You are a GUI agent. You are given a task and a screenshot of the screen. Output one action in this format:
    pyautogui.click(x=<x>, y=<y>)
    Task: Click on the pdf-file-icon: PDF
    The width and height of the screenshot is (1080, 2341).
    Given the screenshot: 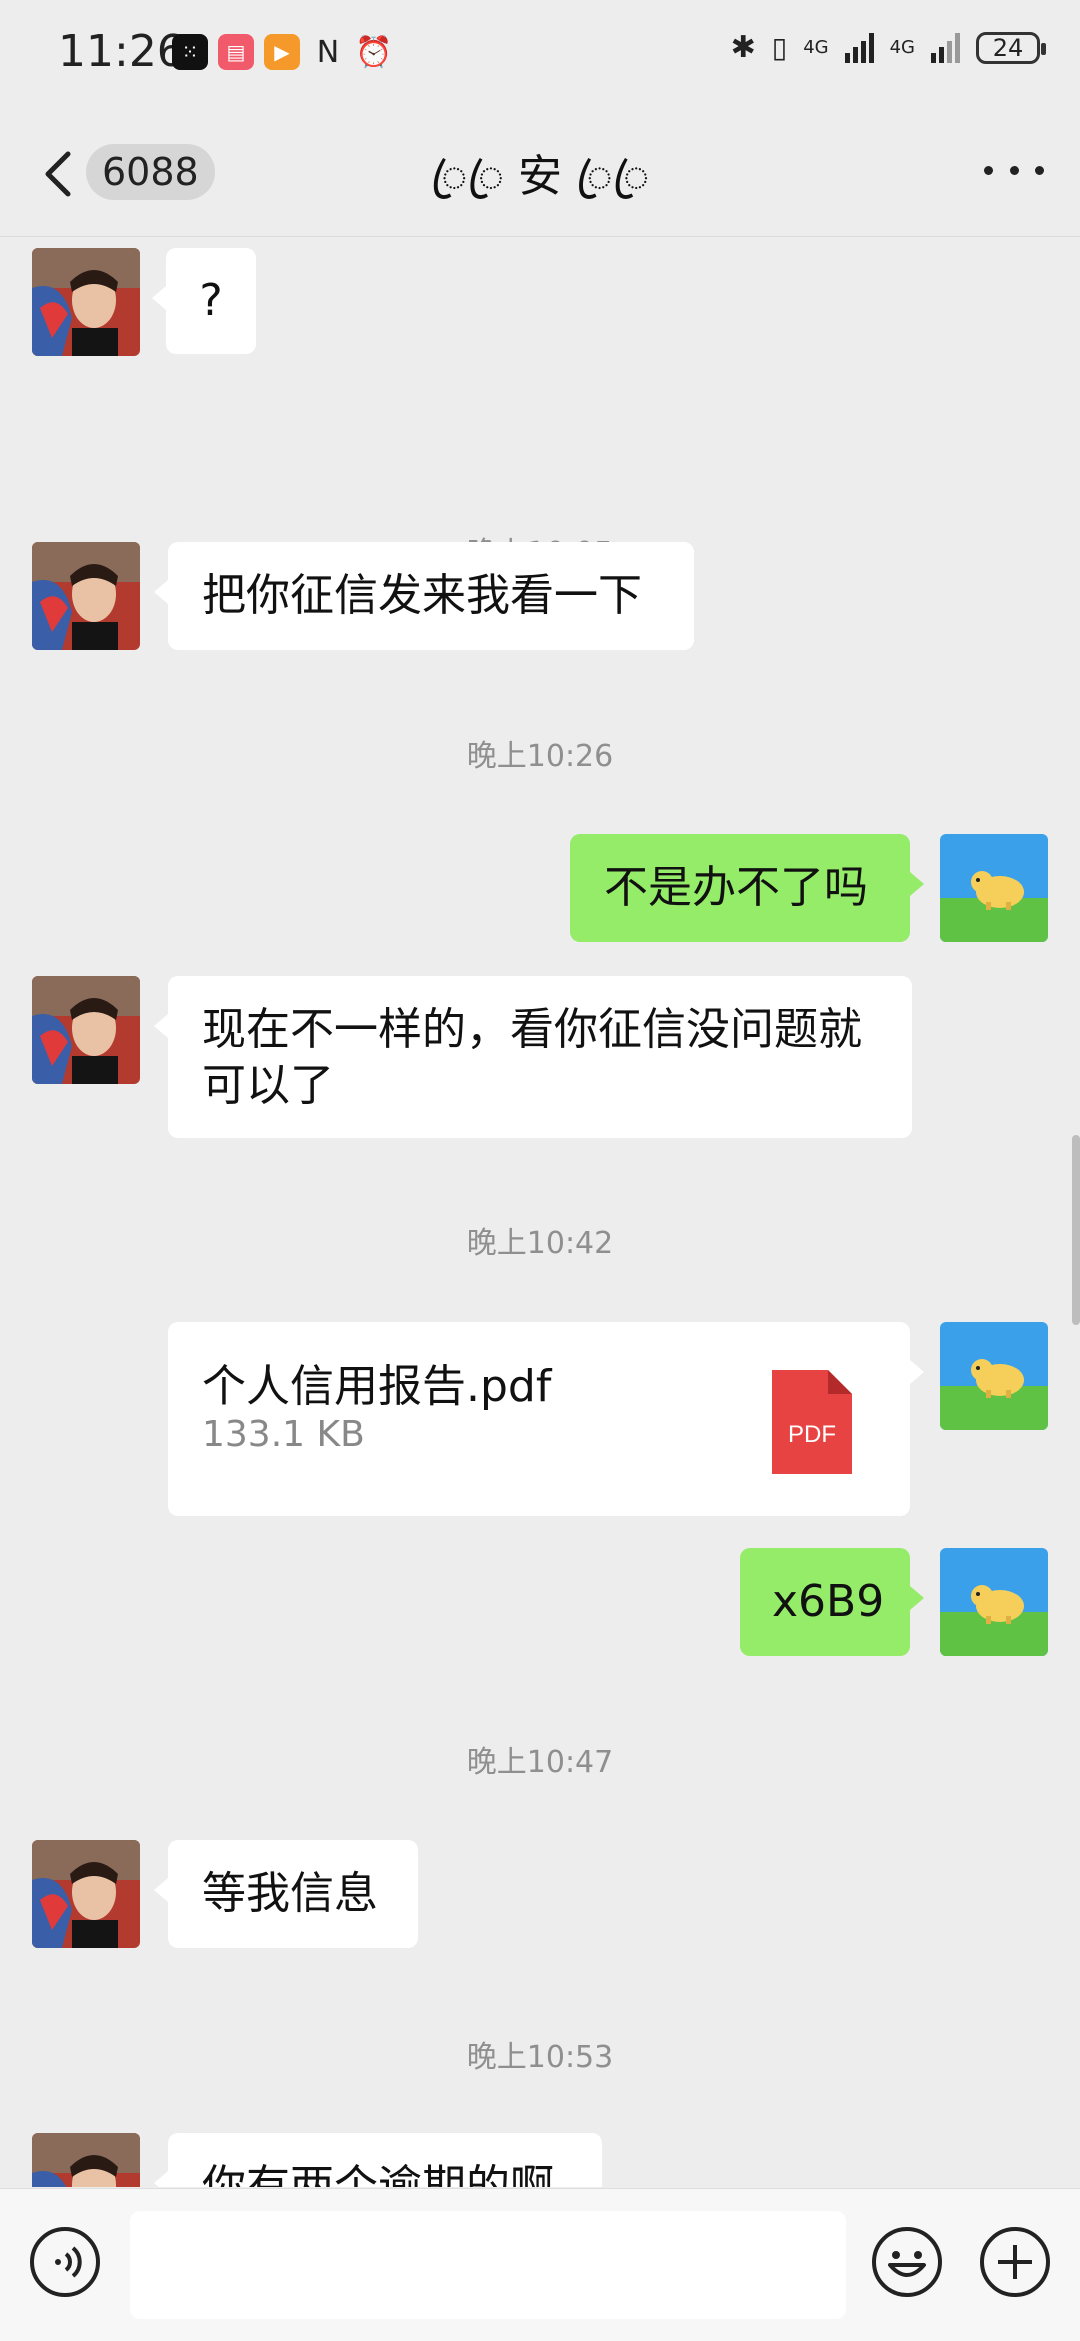 What is the action you would take?
    pyautogui.click(x=812, y=1422)
    